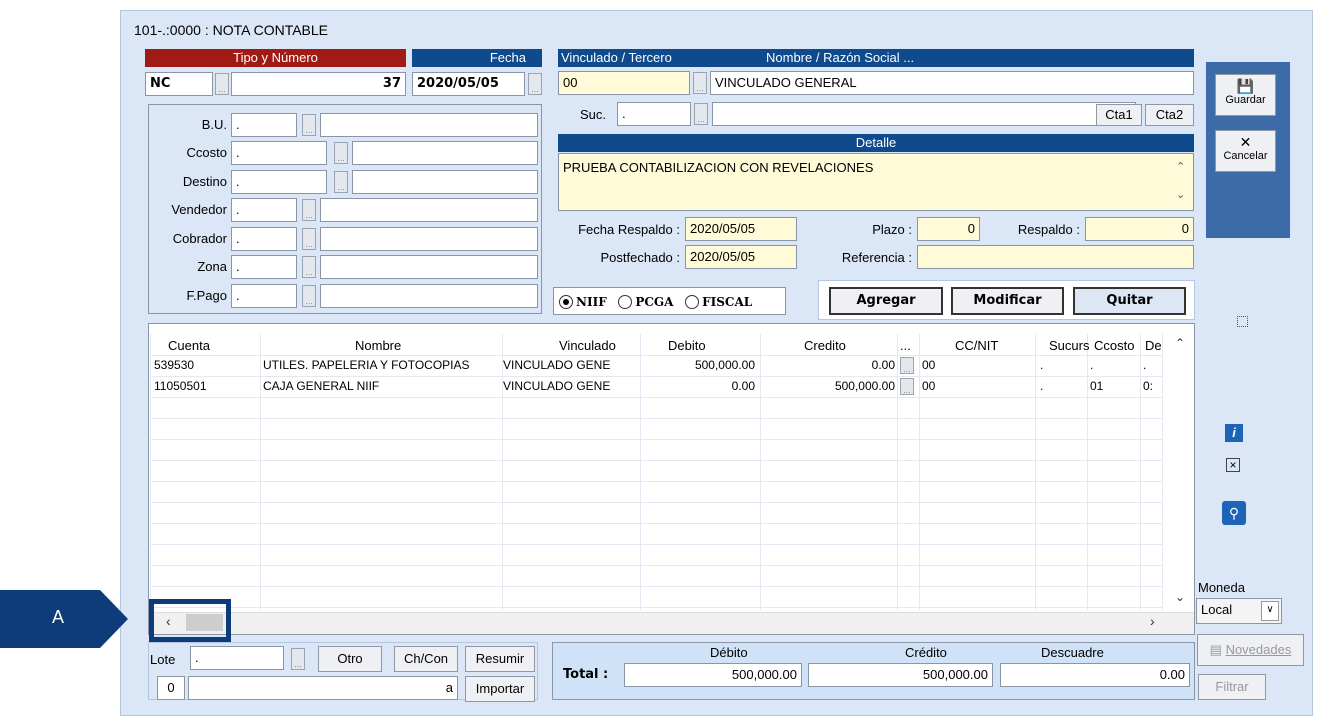 The height and width of the screenshot is (722, 1324). I want to click on credito-total-header: Crédito, so click(926, 652).